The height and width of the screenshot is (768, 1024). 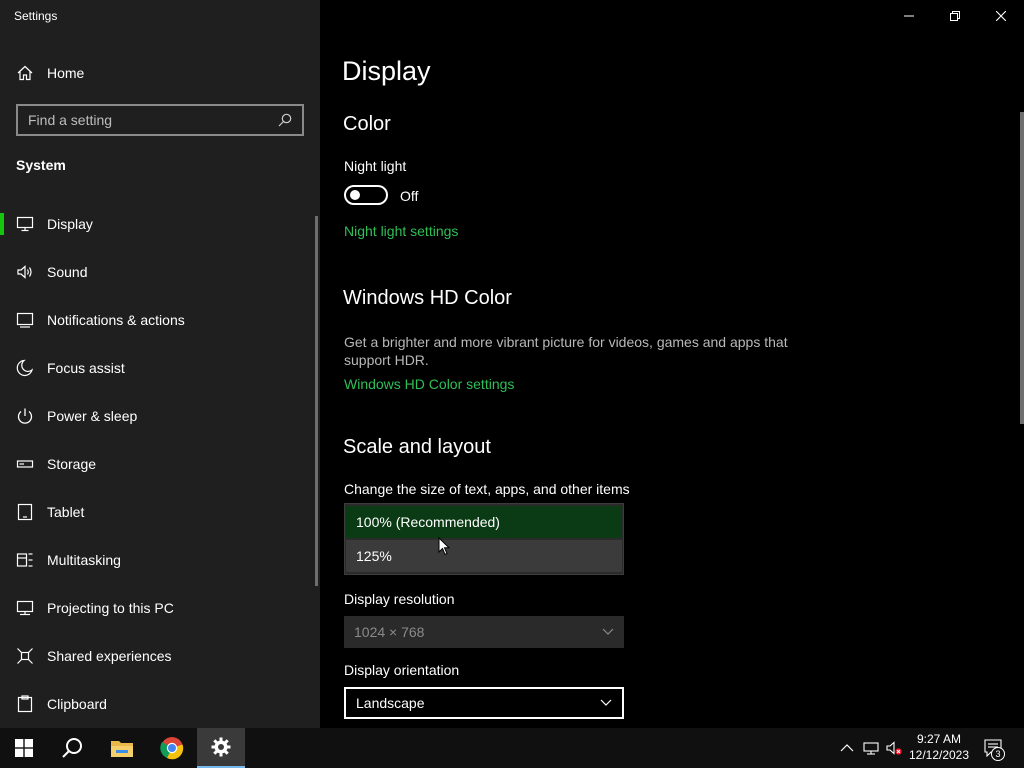 I want to click on start-icon, so click(x=24, y=748).